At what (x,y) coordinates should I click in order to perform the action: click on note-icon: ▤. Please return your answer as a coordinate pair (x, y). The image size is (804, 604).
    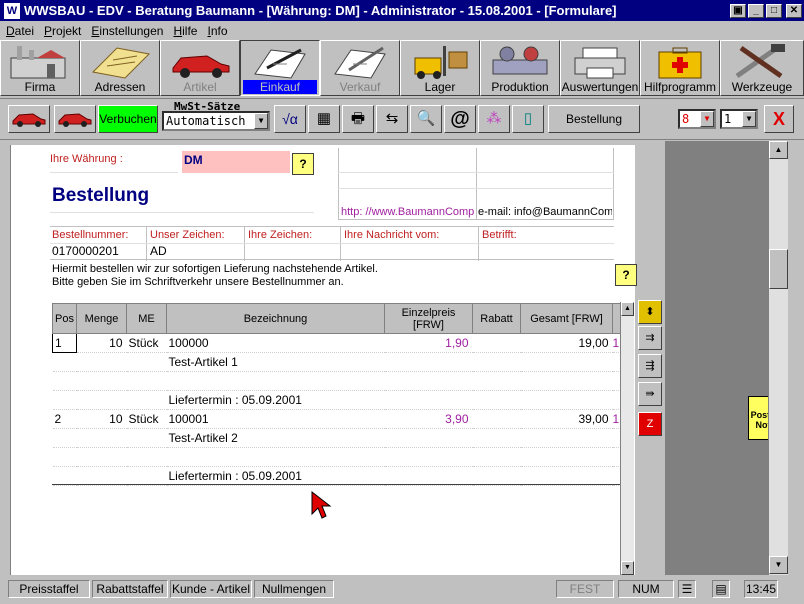
    Looking at the image, I should click on (721, 589).